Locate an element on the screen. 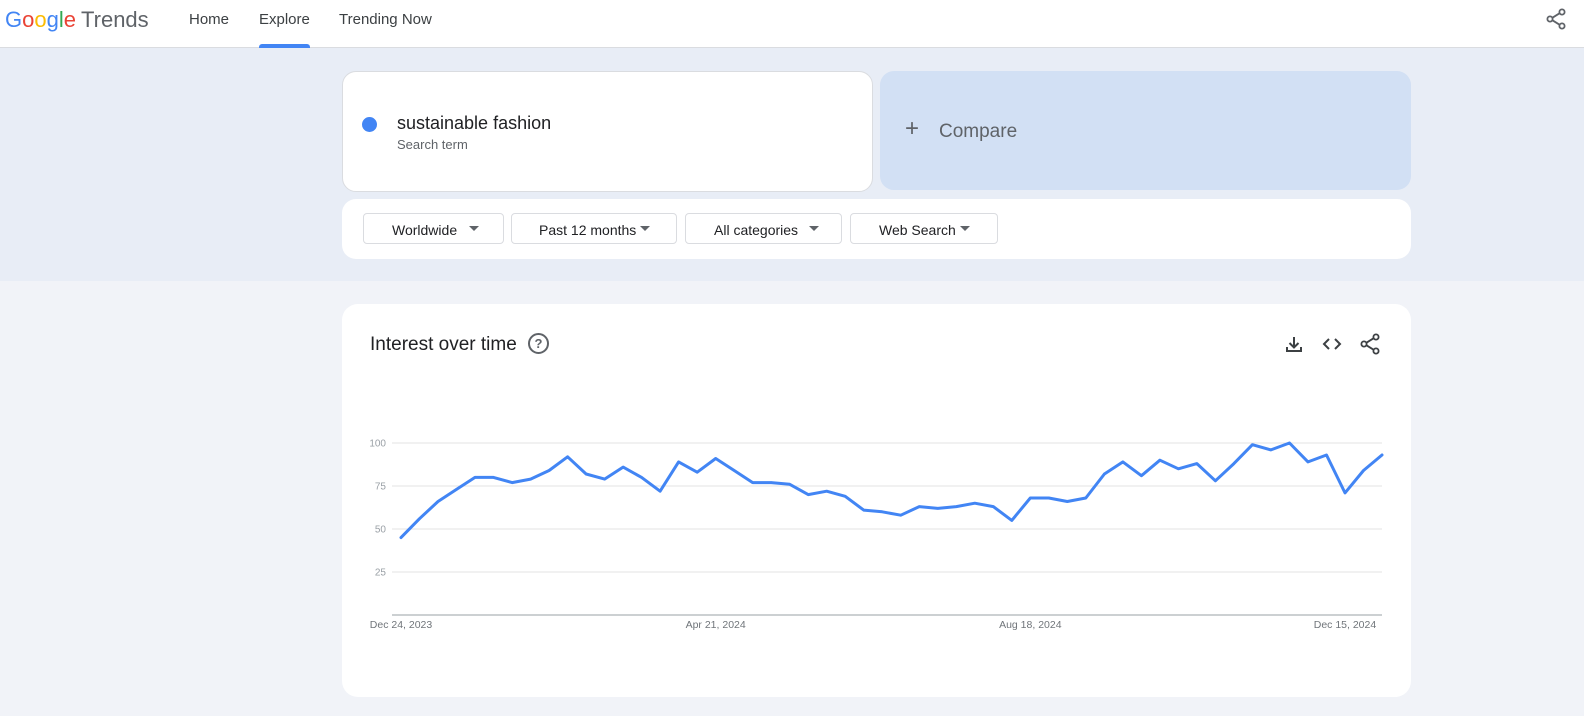 This screenshot has width=1584, height=716. region-label: Worldwide is located at coordinates (425, 230).